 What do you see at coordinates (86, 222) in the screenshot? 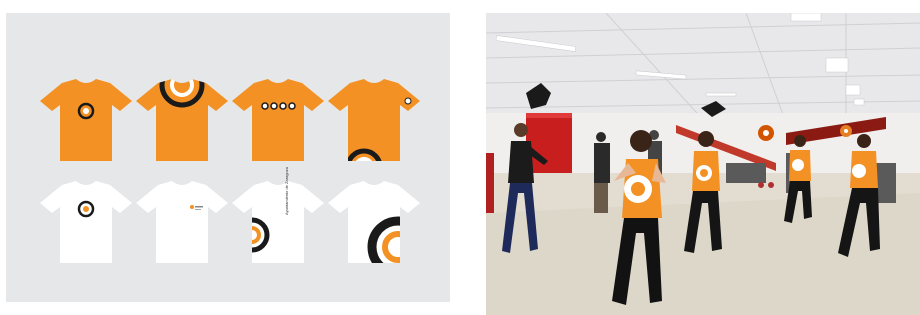
I see `white-shirt-small-logo` at bounding box center [86, 222].